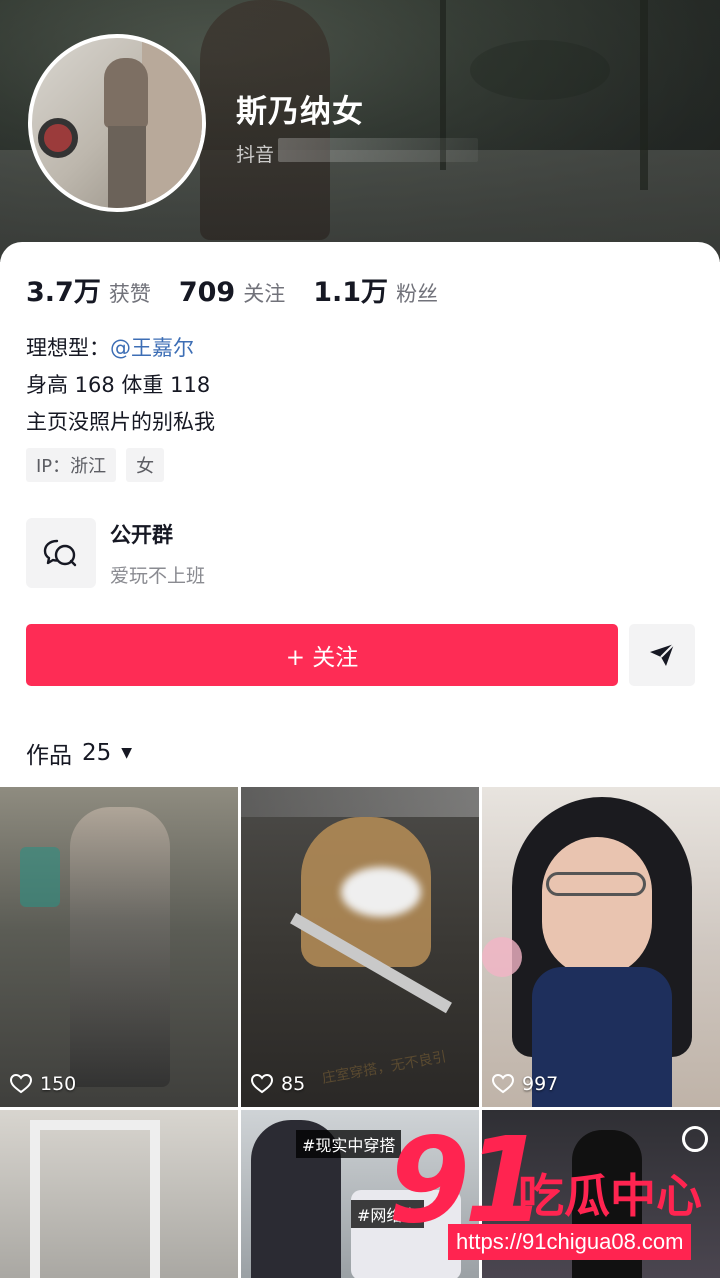  I want to click on like-count-value: 150, so click(58, 1084).